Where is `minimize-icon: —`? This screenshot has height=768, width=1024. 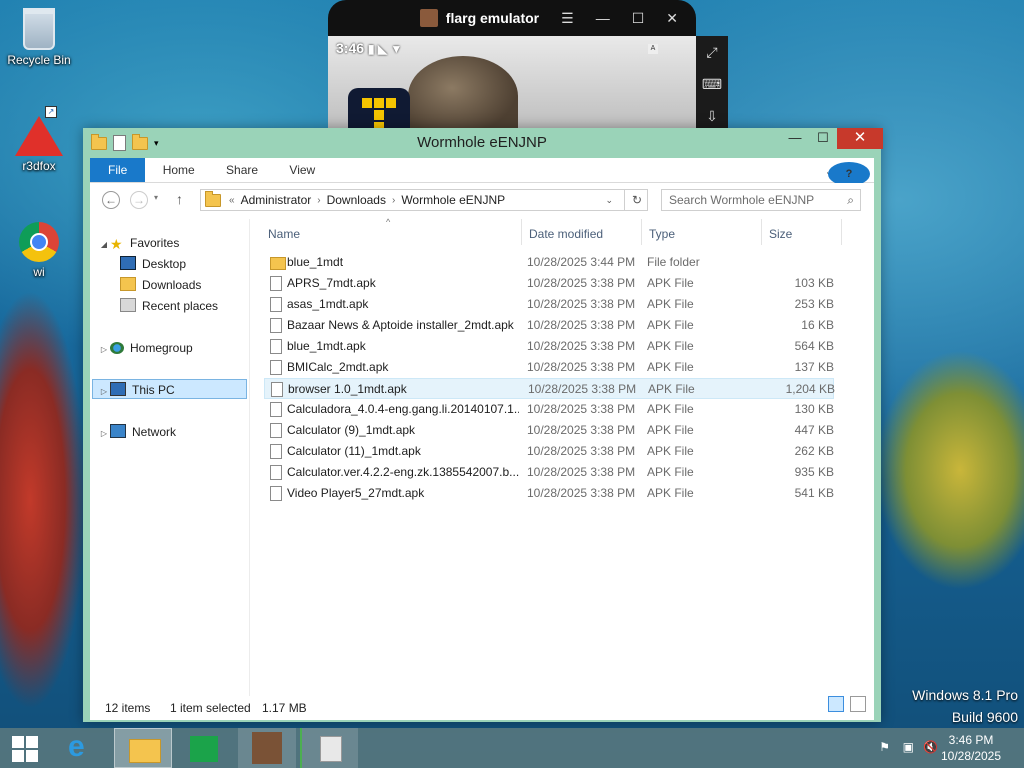
minimize-icon: — is located at coordinates (603, 18).